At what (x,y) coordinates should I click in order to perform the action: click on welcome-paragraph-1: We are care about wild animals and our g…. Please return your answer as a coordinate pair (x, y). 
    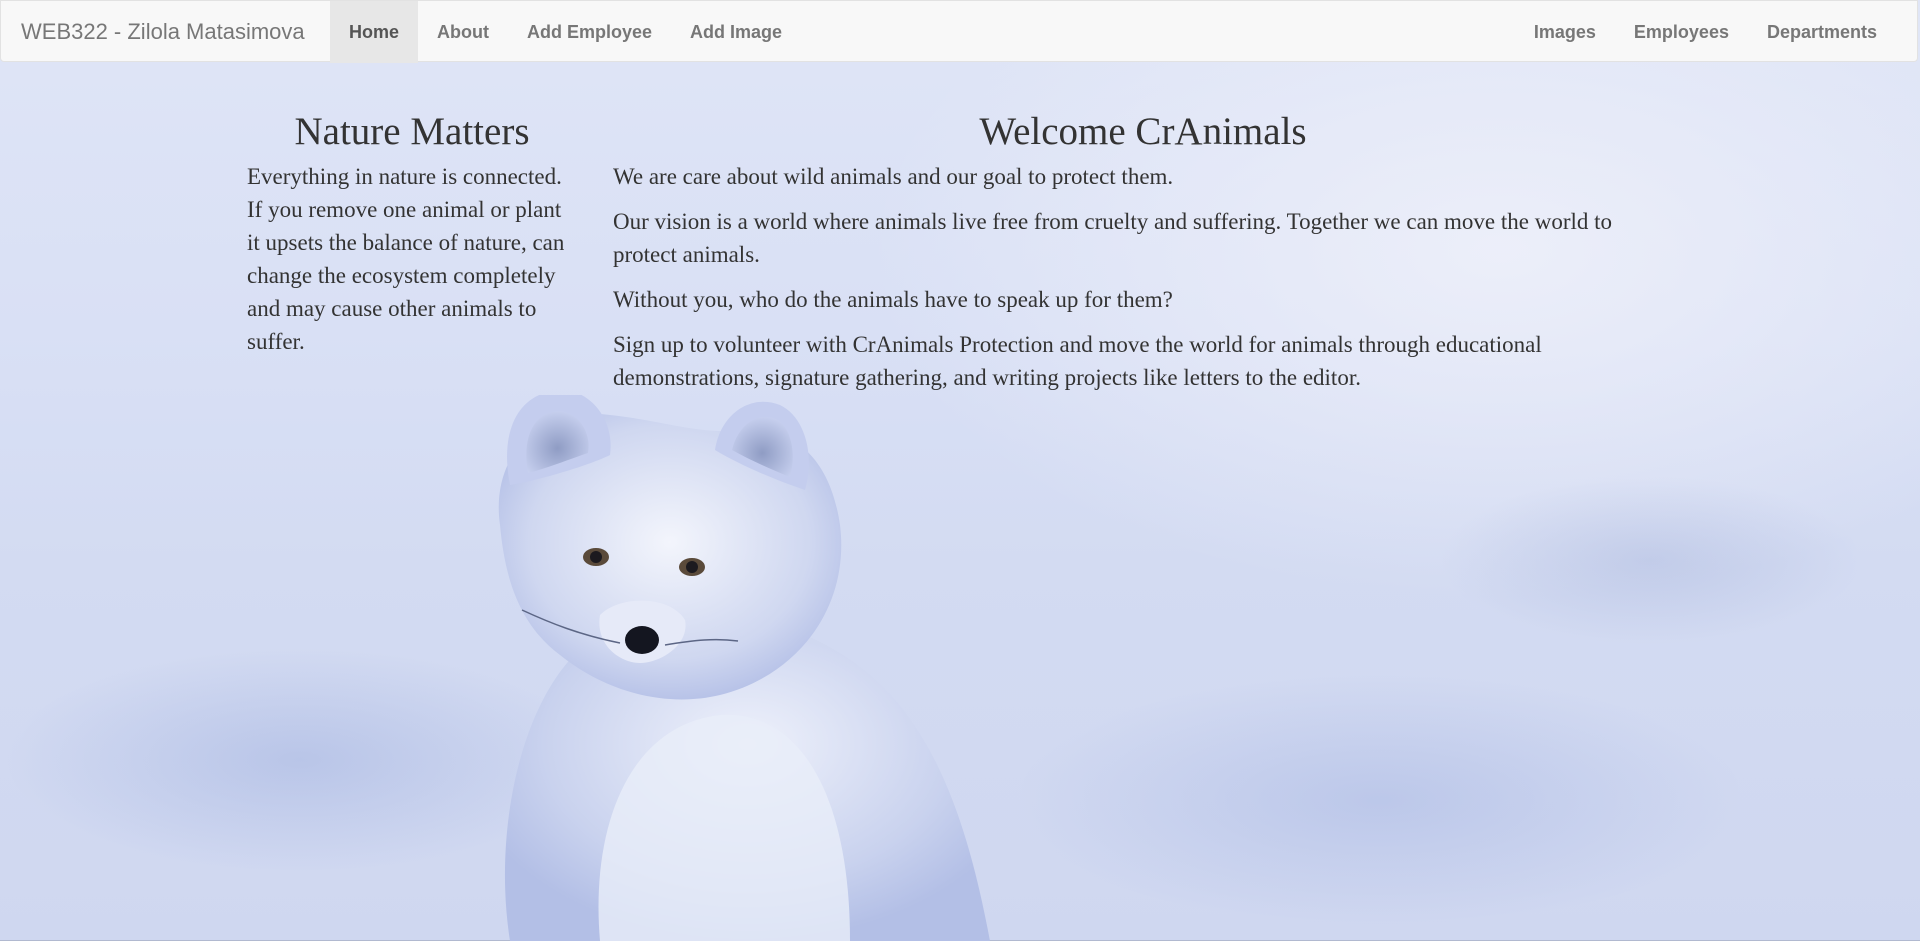
    Looking at the image, I should click on (893, 176).